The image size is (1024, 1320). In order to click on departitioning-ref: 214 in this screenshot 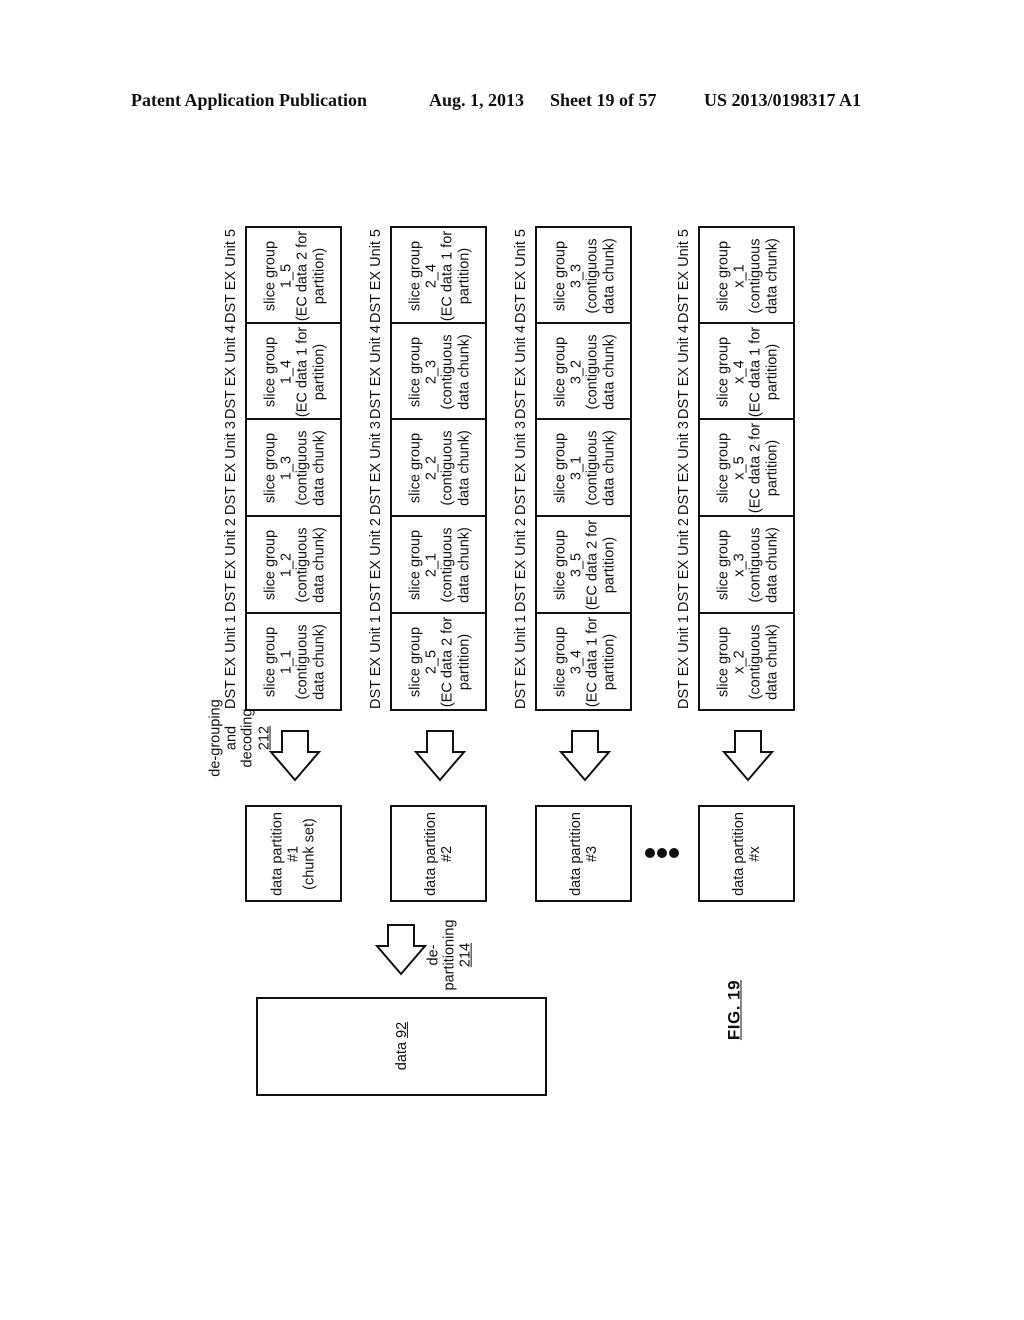, I will do `click(466, 955)`.